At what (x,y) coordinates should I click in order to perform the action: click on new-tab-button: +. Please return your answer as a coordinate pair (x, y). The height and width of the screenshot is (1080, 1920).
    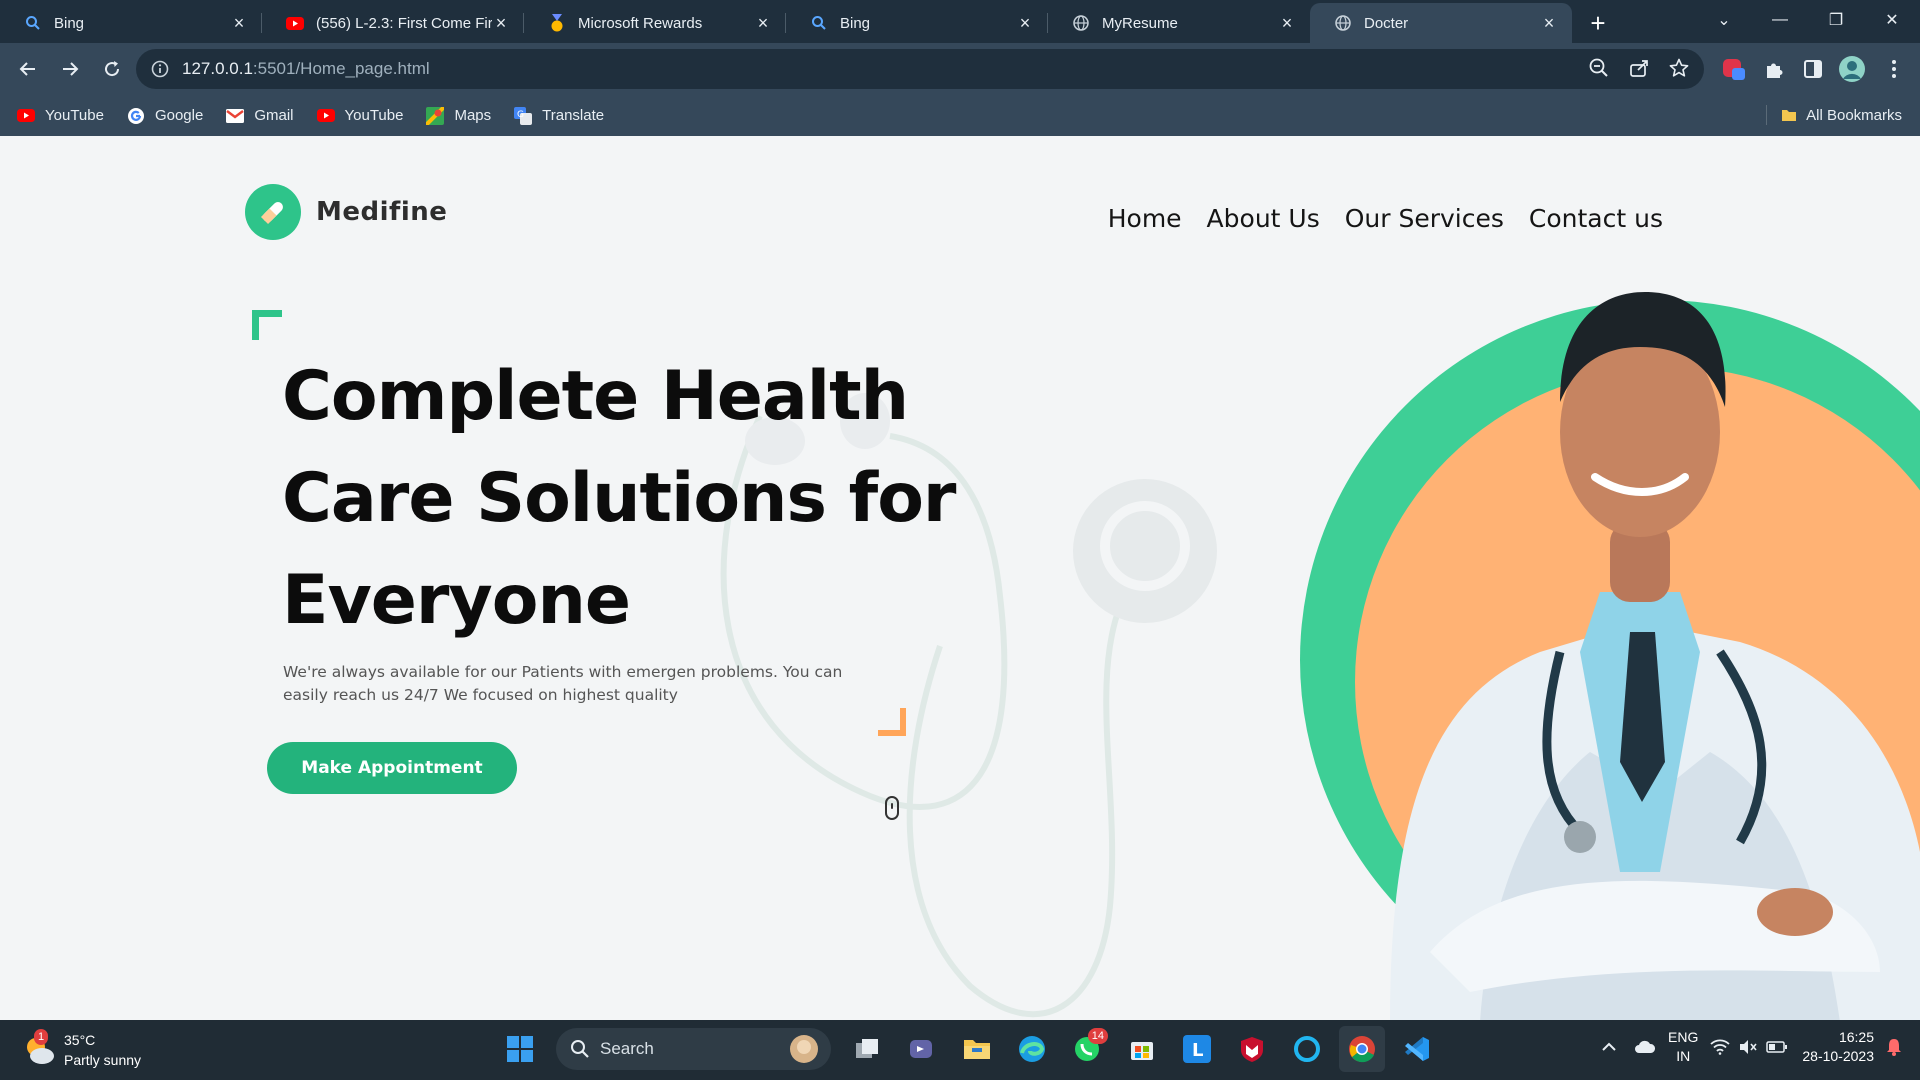
    Looking at the image, I should click on (1598, 23).